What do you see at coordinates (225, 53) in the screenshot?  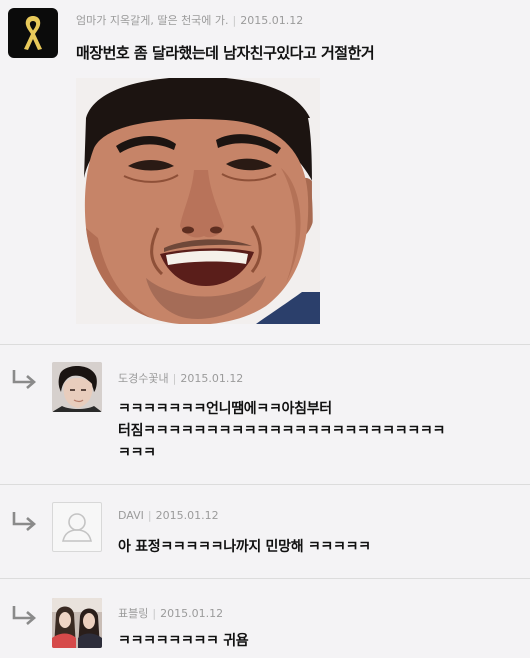 I see `post-text: 매장번호 좀 달라했는데 남자친구있다고 거절한거` at bounding box center [225, 53].